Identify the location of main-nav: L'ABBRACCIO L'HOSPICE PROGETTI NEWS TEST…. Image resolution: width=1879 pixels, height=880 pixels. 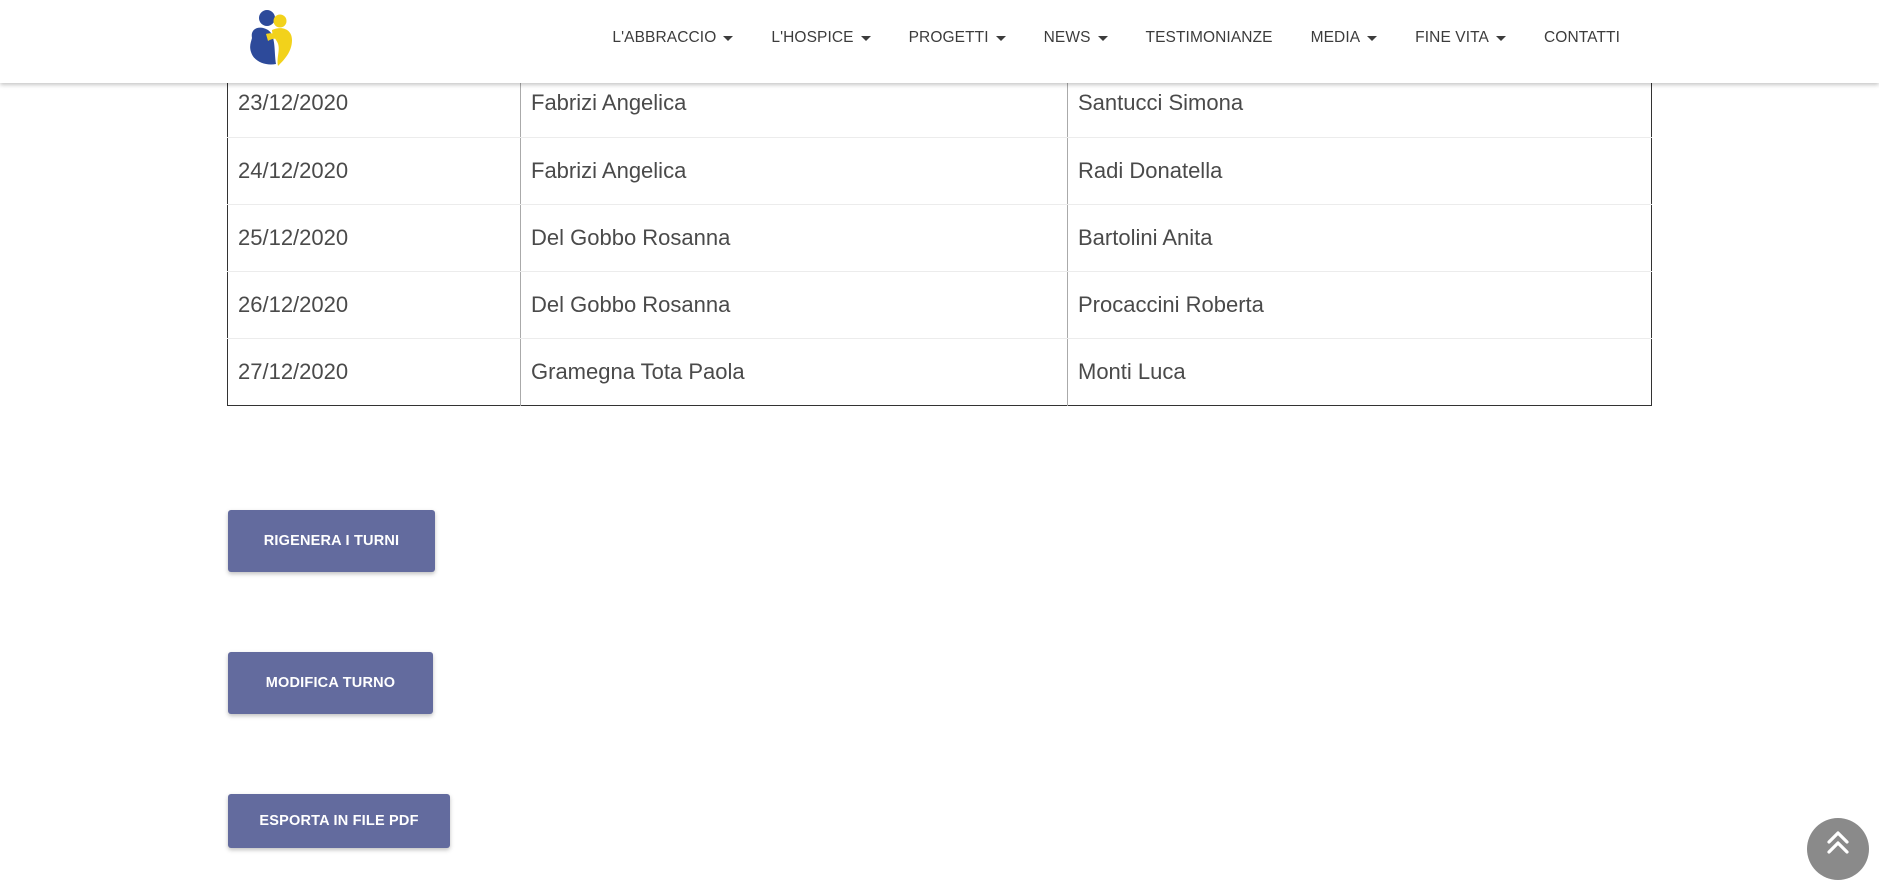
(1116, 38).